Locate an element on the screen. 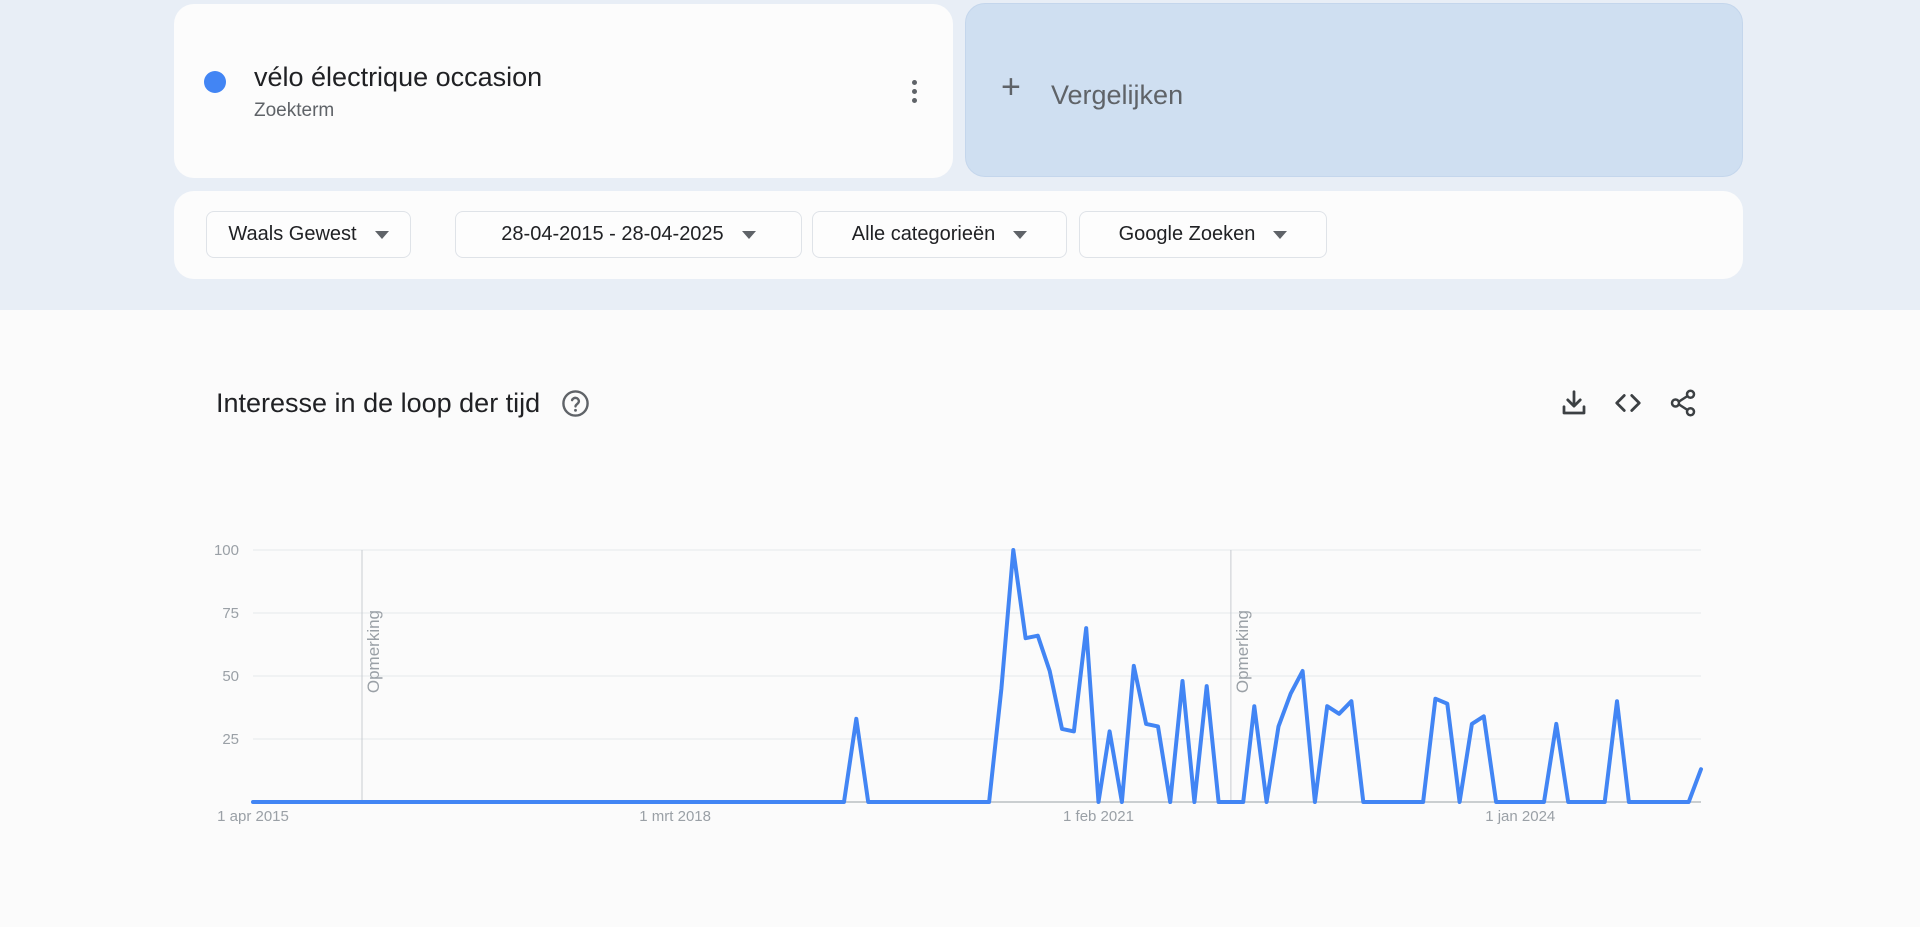 The image size is (1920, 927). more-options-icon is located at coordinates (914, 95).